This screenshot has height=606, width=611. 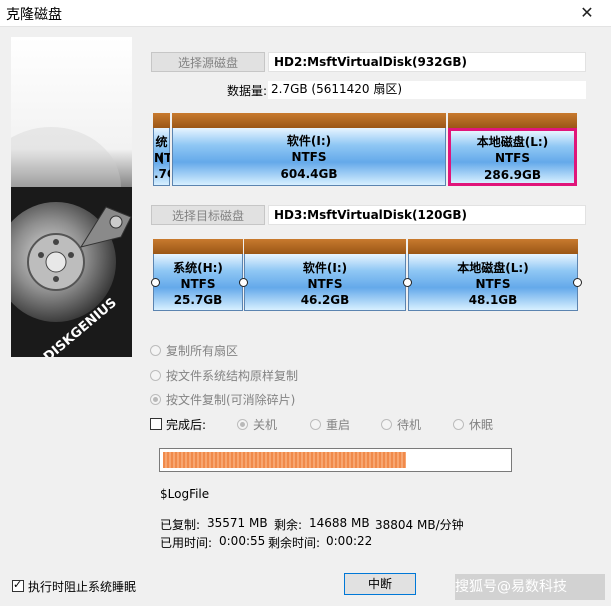 What do you see at coordinates (202, 350) in the screenshot?
I see `radio-label: 复制所有扇区` at bounding box center [202, 350].